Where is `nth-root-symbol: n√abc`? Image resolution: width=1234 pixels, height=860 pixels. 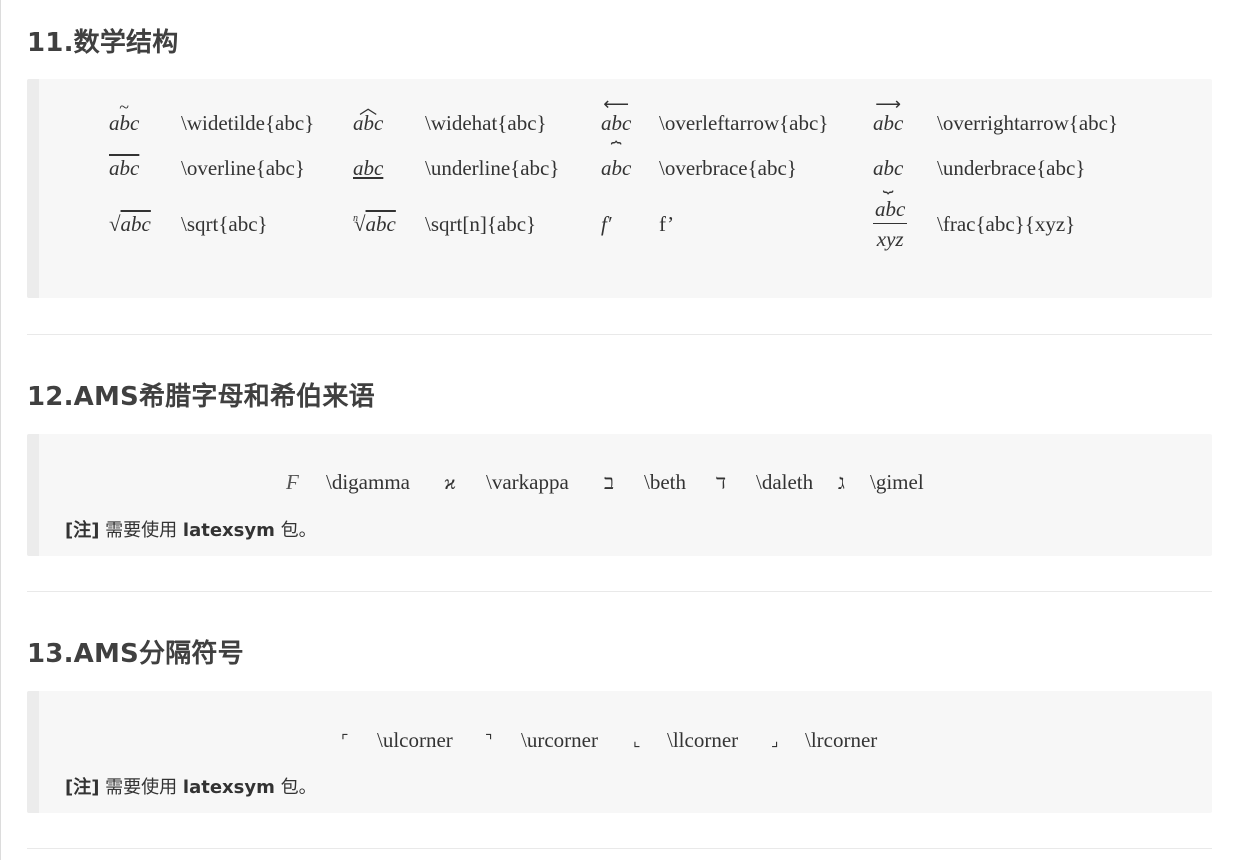
nth-root-symbol: n√abc is located at coordinates (374, 223).